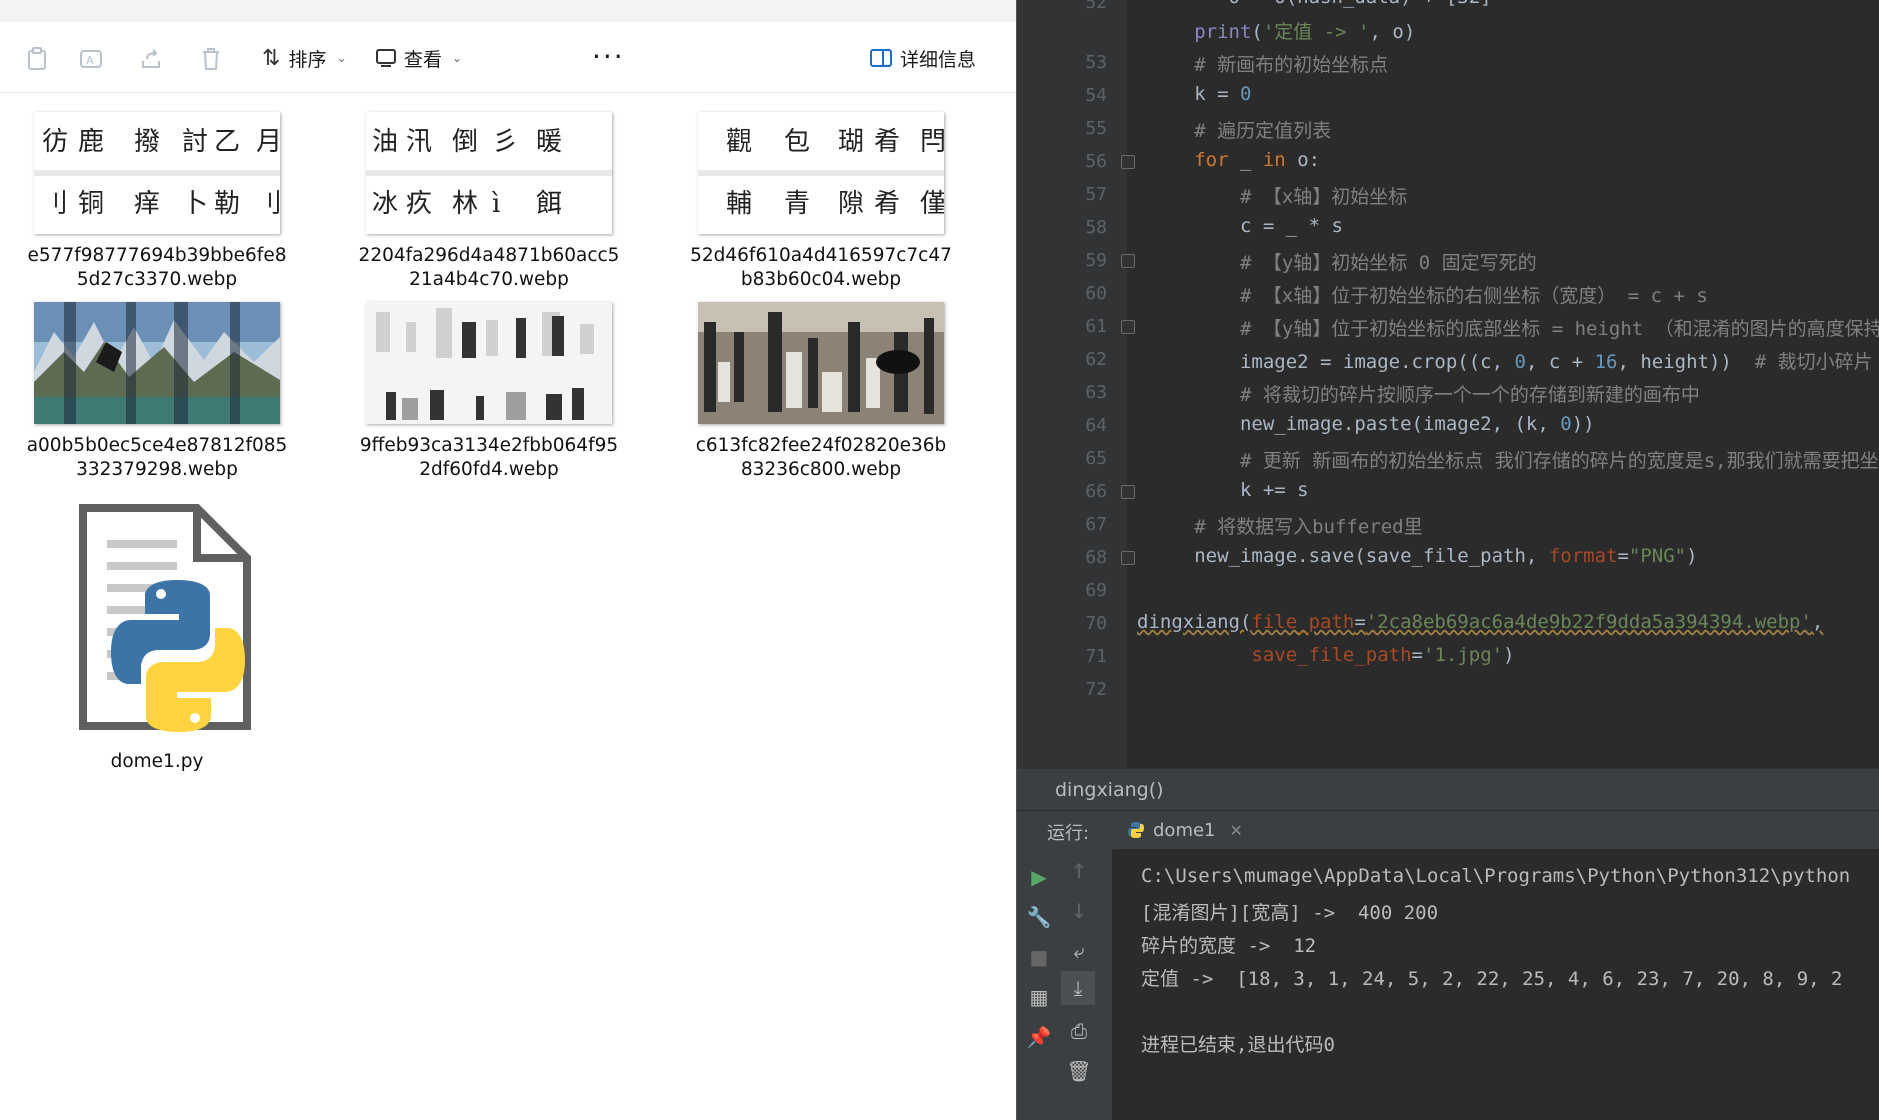 This screenshot has height=1120, width=1879. I want to click on more-options-button: ···, so click(608, 57).